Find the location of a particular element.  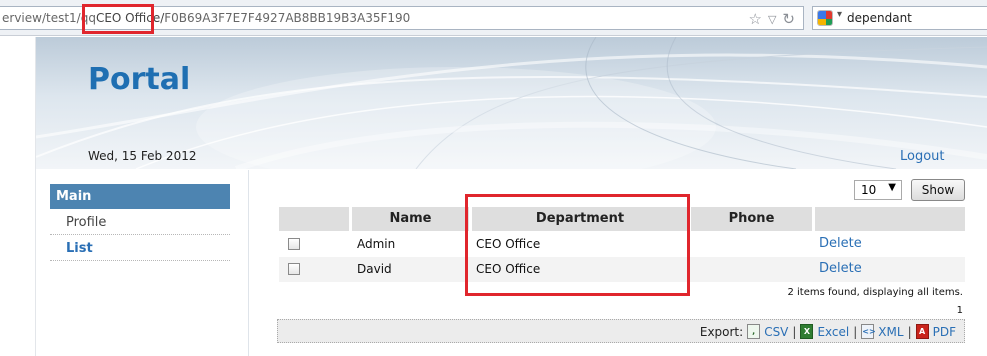

dropdown-icon: ▽ is located at coordinates (772, 19).